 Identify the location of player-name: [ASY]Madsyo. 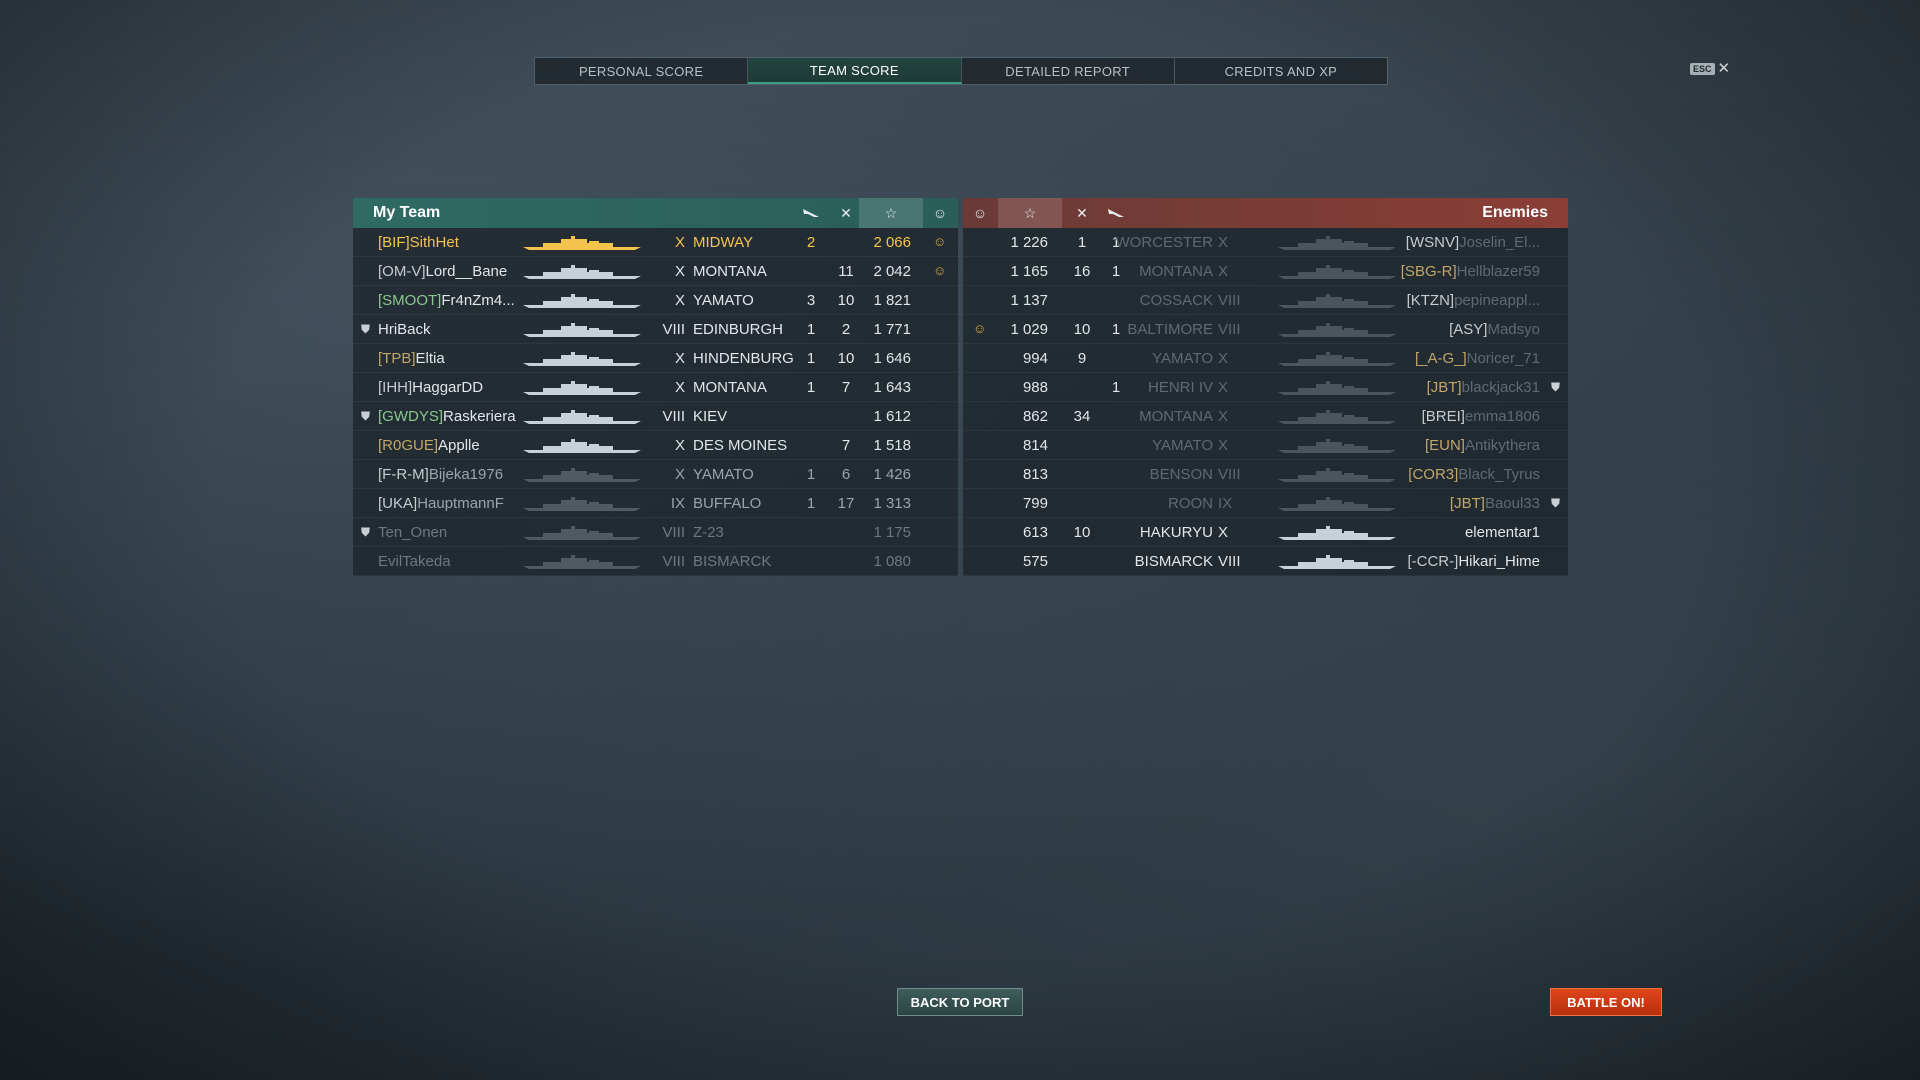
(1494, 329).